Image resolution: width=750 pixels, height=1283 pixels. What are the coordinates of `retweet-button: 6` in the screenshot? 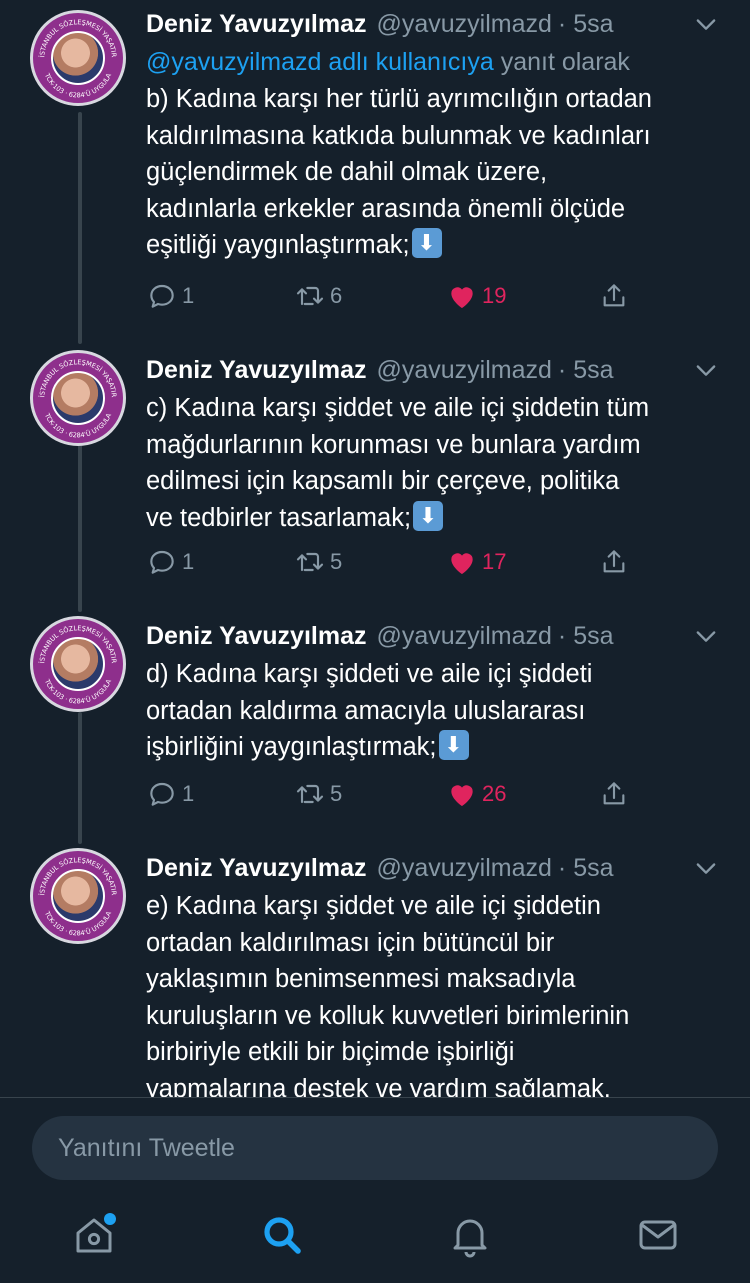 It's located at (318, 296).